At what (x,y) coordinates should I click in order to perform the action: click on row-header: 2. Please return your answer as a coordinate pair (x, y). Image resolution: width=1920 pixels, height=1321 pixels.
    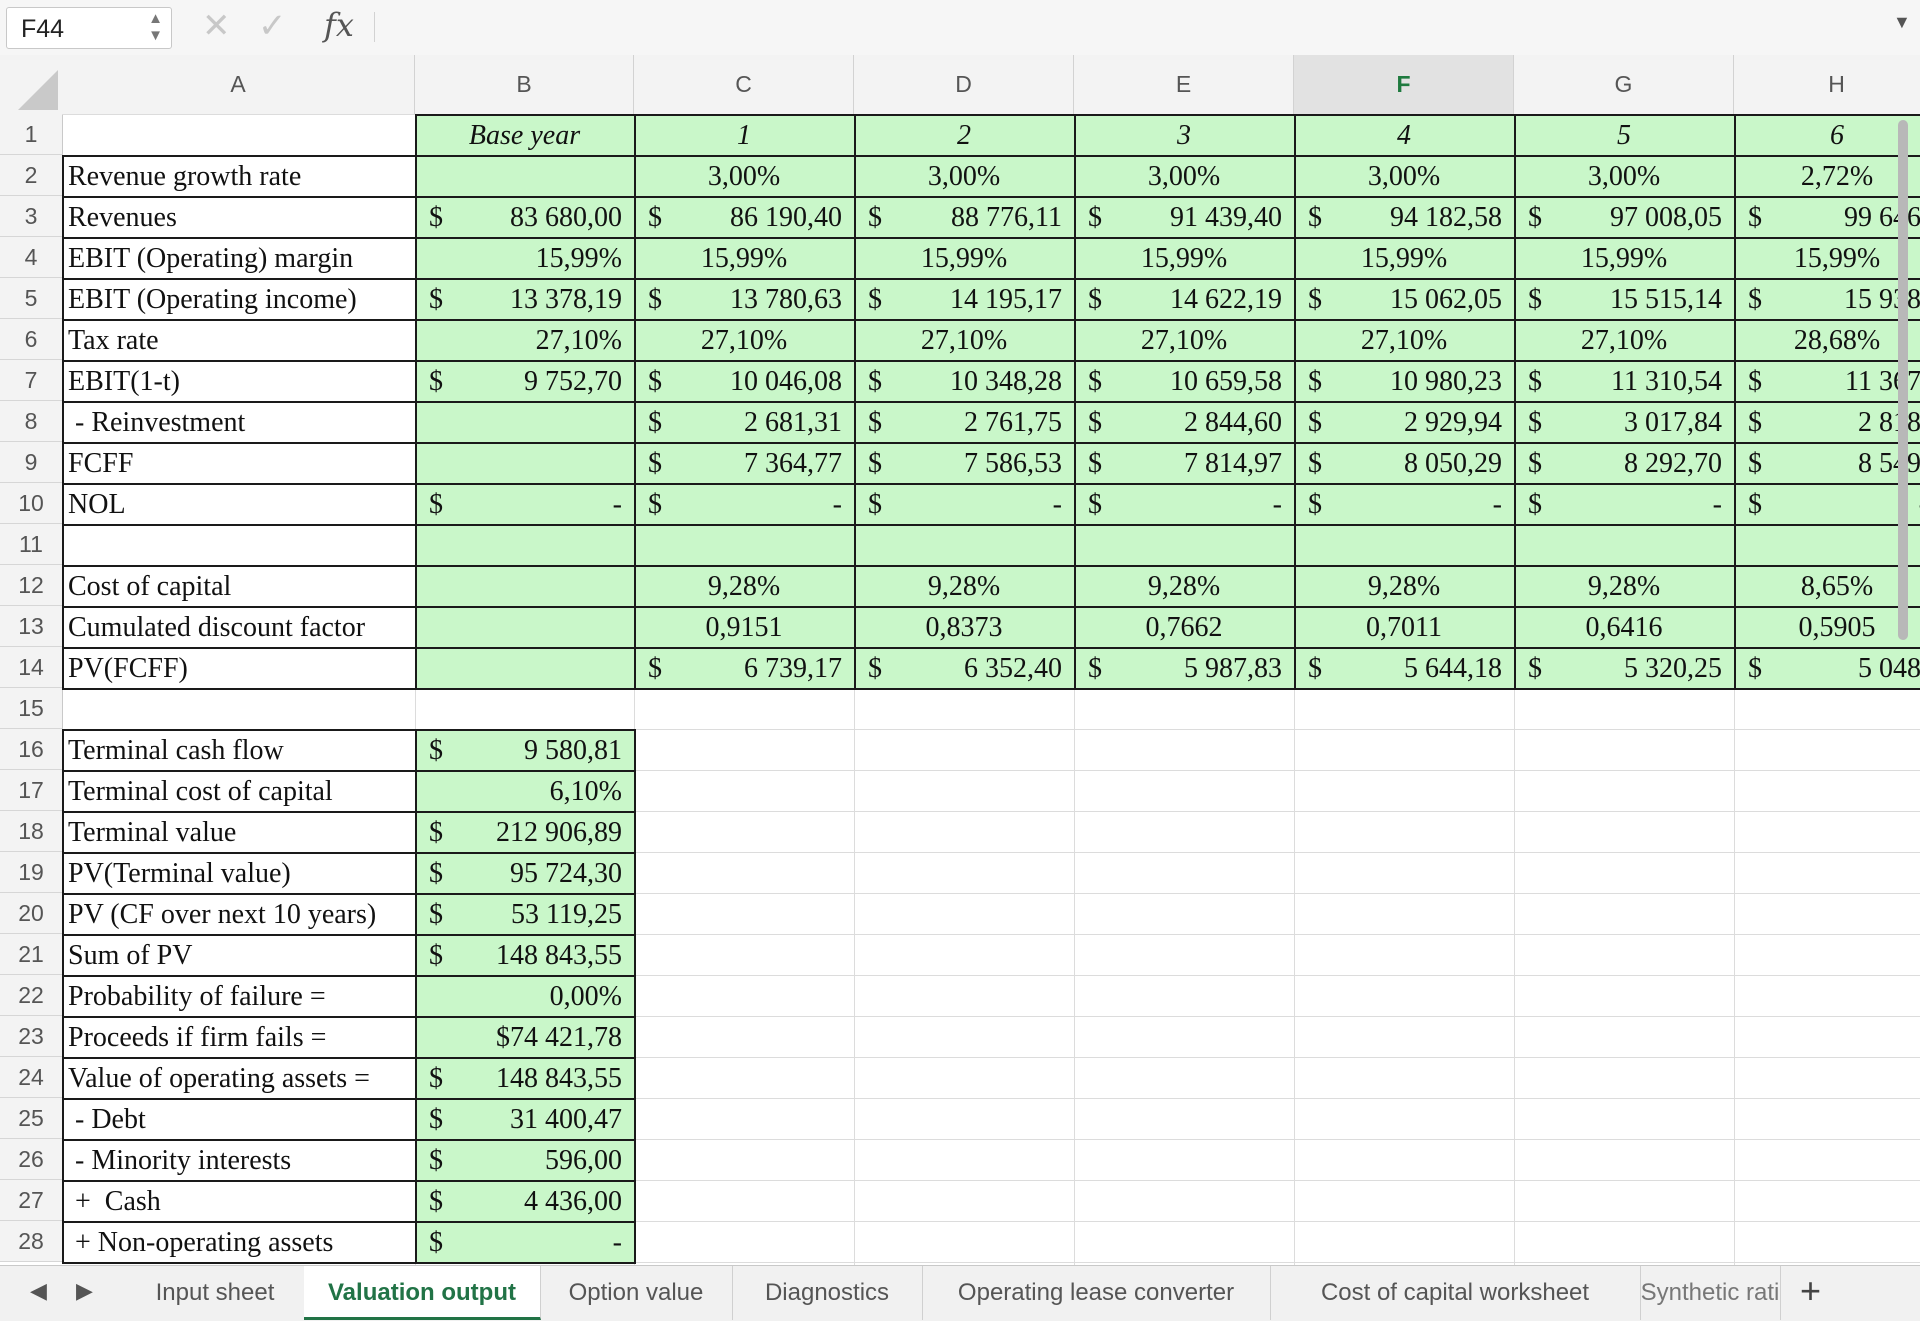
    Looking at the image, I should click on (31, 175).